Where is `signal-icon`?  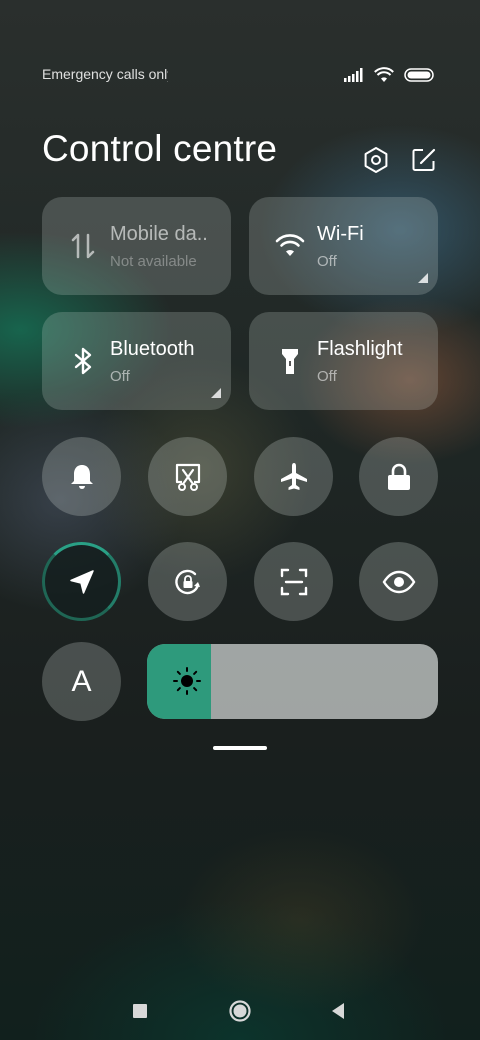 signal-icon is located at coordinates (353, 75).